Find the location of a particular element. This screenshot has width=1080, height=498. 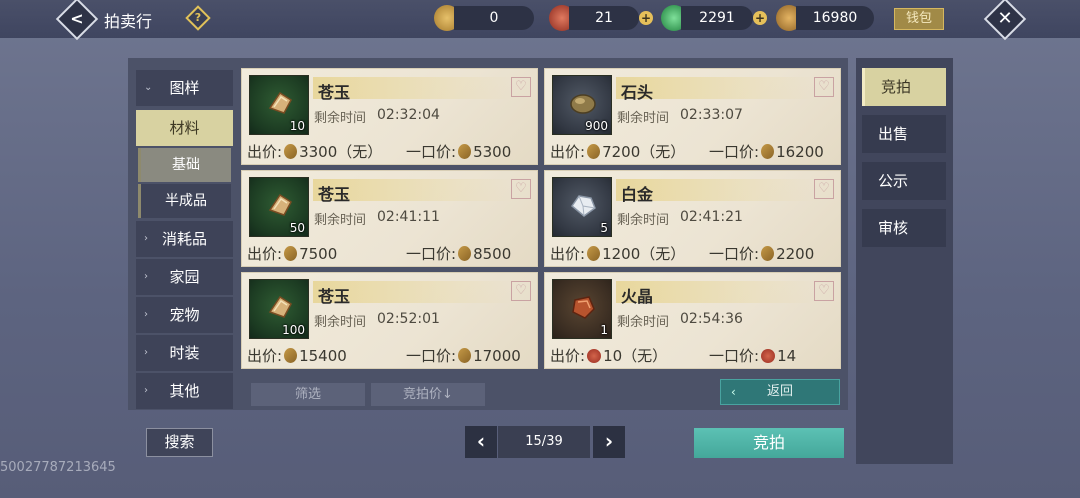

category-item: › 其他 is located at coordinates (184, 391).